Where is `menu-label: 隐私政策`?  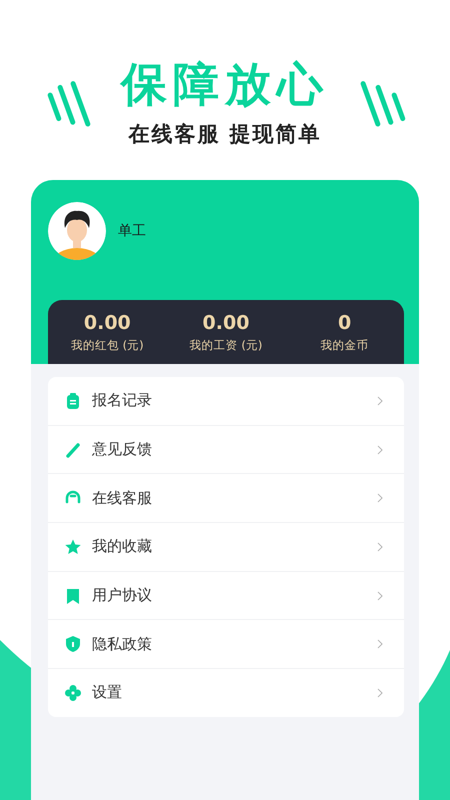
menu-label: 隐私政策 is located at coordinates (122, 644).